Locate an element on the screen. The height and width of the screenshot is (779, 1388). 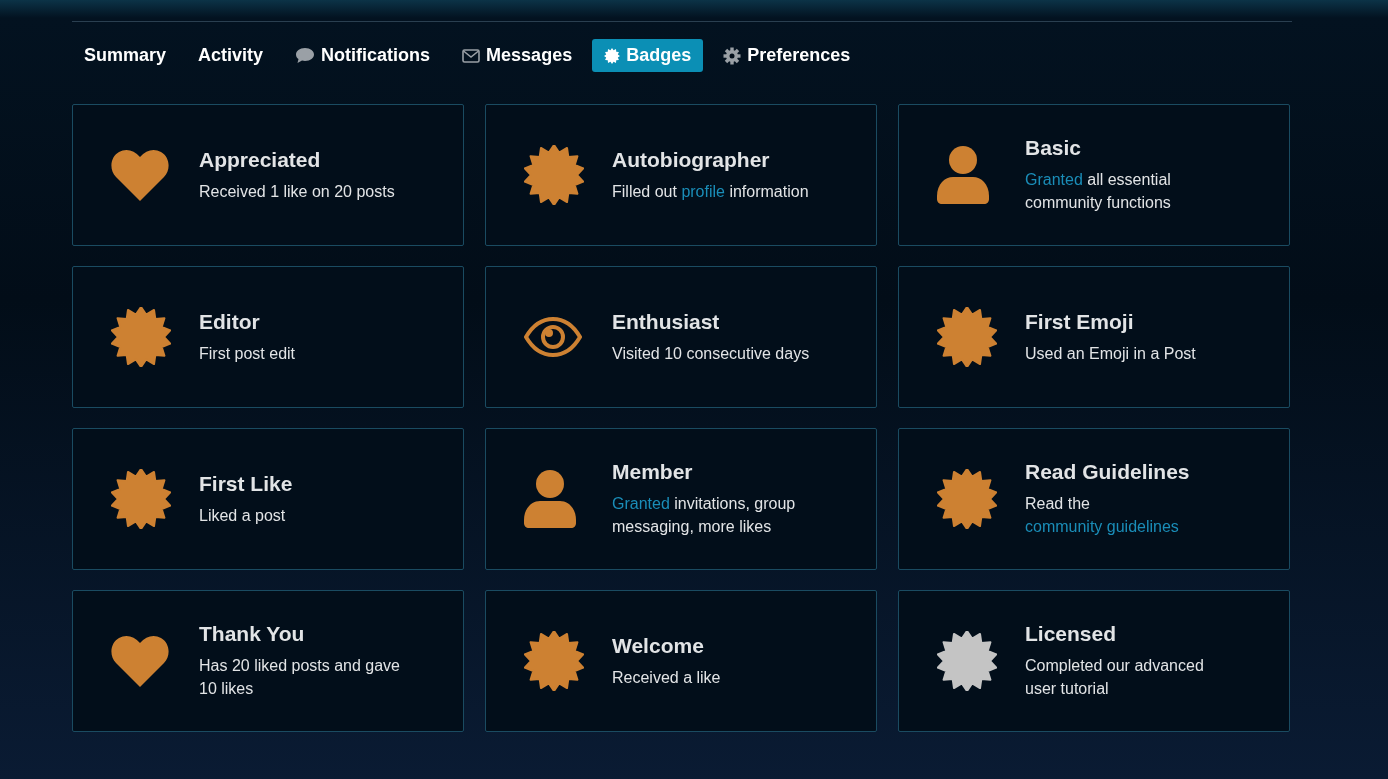
badge-card: Read Guidelines Read the community guidelines is located at coordinates (1094, 499).